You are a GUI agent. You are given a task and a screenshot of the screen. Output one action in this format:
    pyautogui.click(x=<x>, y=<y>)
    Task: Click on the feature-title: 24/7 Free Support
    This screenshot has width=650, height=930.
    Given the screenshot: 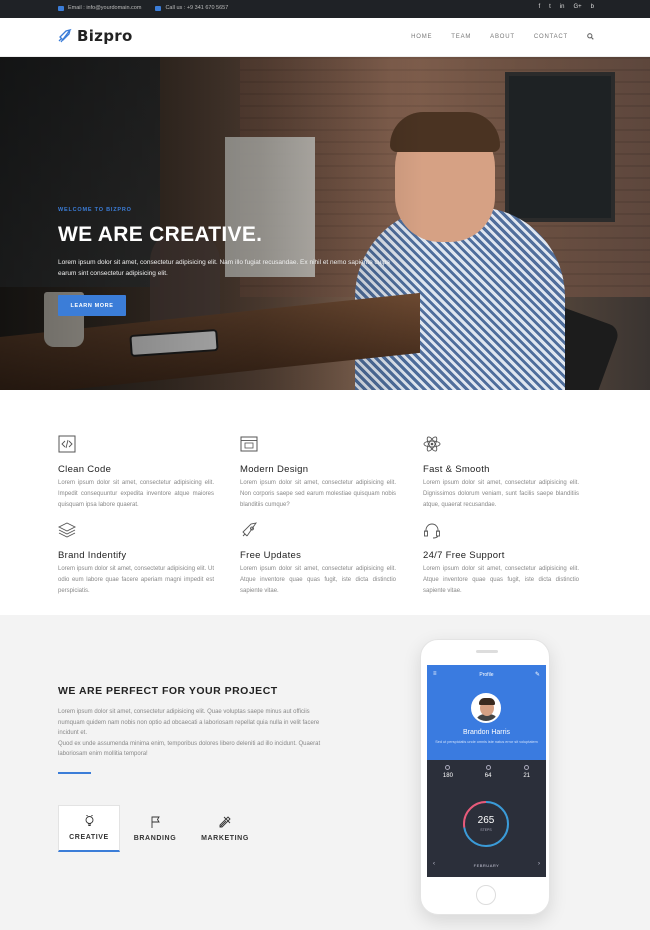 What is the action you would take?
    pyautogui.click(x=464, y=555)
    